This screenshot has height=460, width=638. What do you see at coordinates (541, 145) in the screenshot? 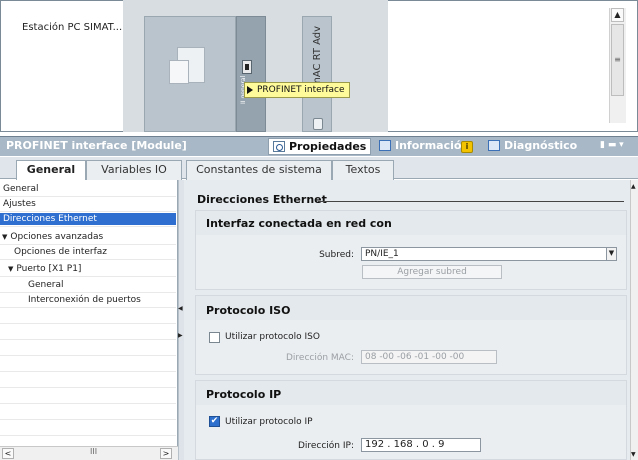
I see `tab-label: Diagnóstico` at bounding box center [541, 145].